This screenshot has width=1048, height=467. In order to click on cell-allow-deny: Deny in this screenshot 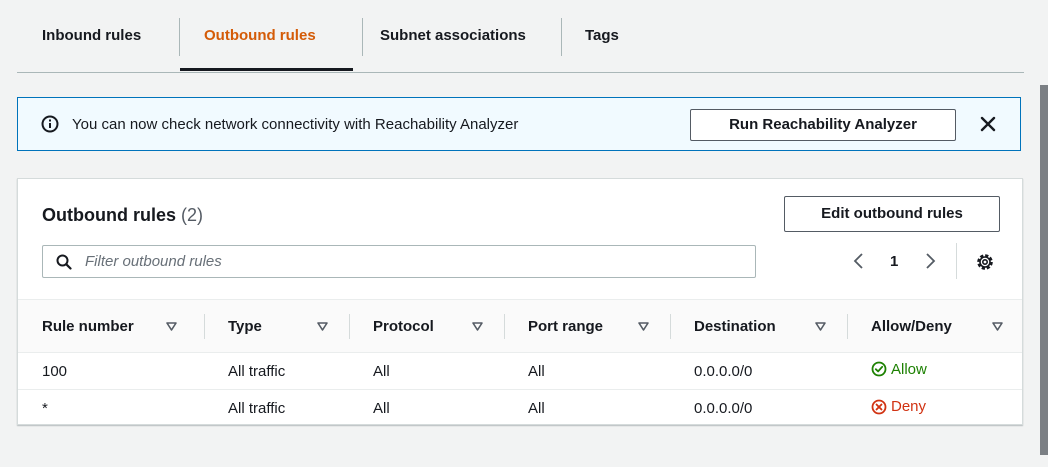, I will do `click(934, 408)`.